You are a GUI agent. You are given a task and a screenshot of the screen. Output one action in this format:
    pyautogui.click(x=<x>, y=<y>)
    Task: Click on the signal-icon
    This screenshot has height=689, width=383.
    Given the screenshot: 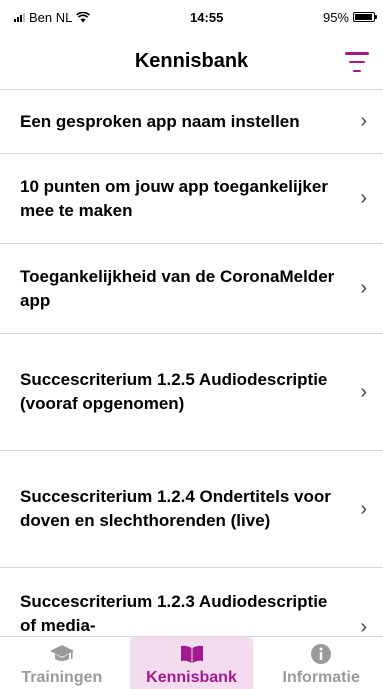 What is the action you would take?
    pyautogui.click(x=19, y=17)
    